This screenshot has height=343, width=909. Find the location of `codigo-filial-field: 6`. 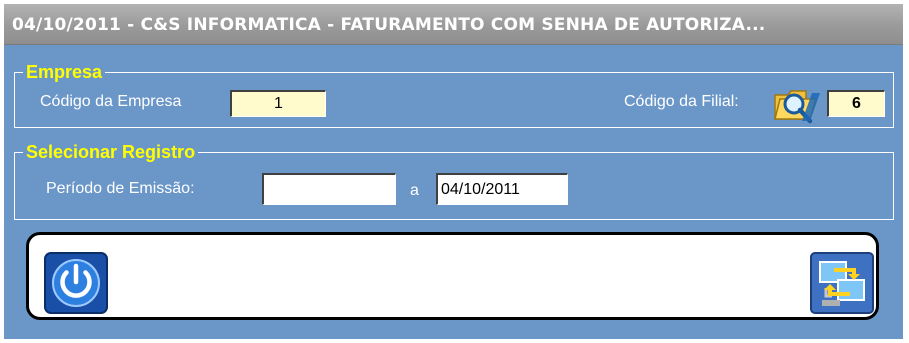

codigo-filial-field: 6 is located at coordinates (856, 103).